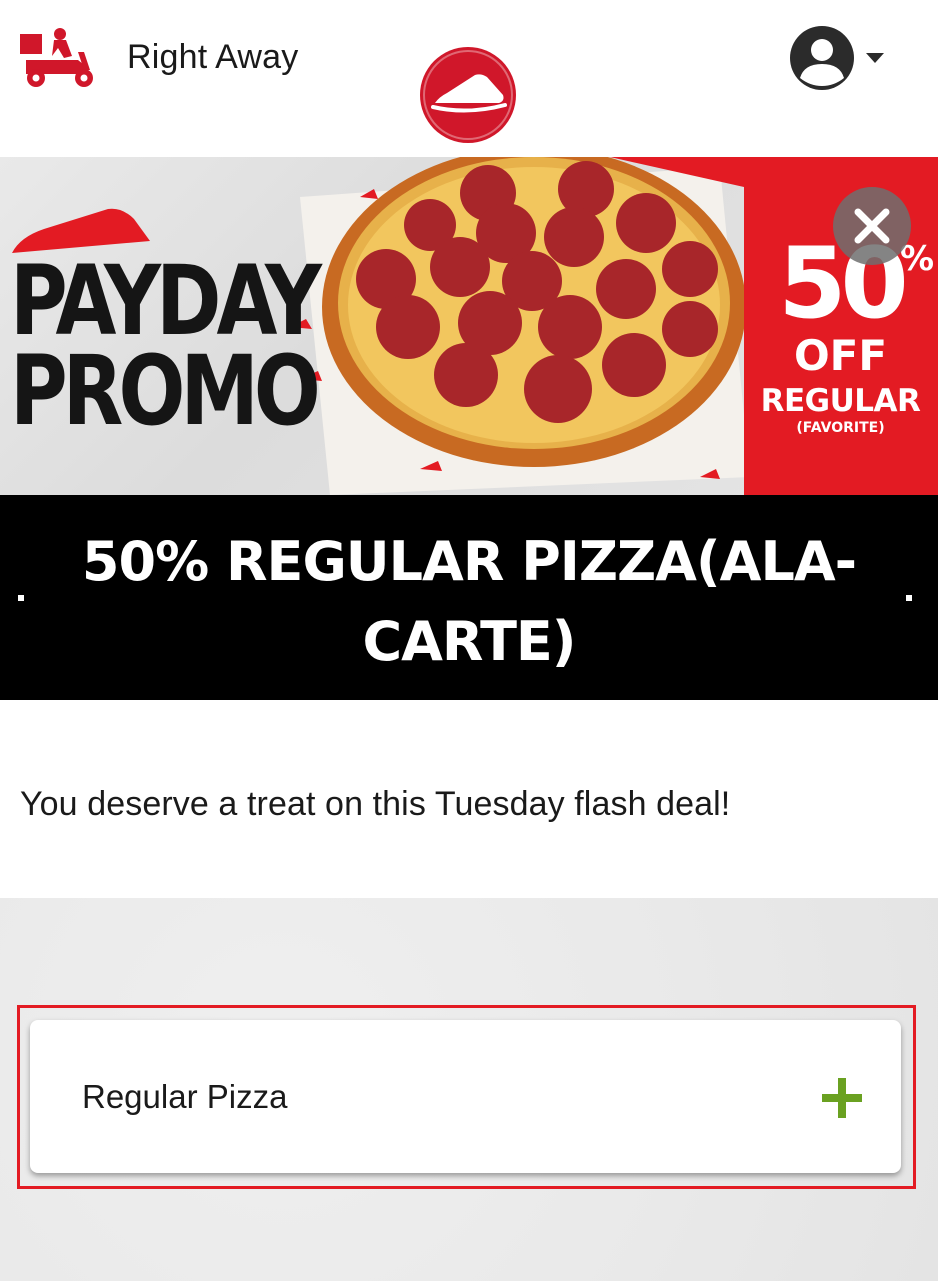  I want to click on caret-down-icon, so click(875, 58).